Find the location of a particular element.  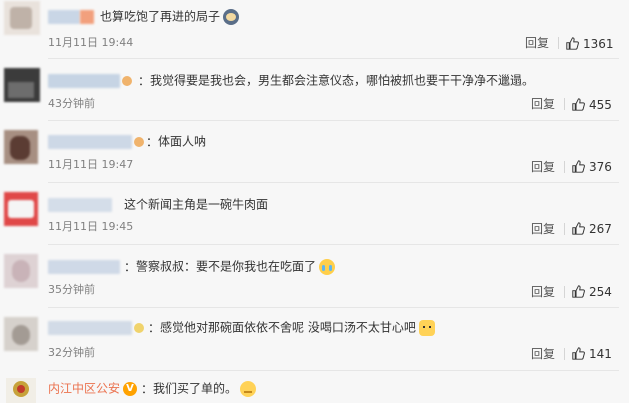

comment-time: 11月11日 19:47 is located at coordinates (91, 164).